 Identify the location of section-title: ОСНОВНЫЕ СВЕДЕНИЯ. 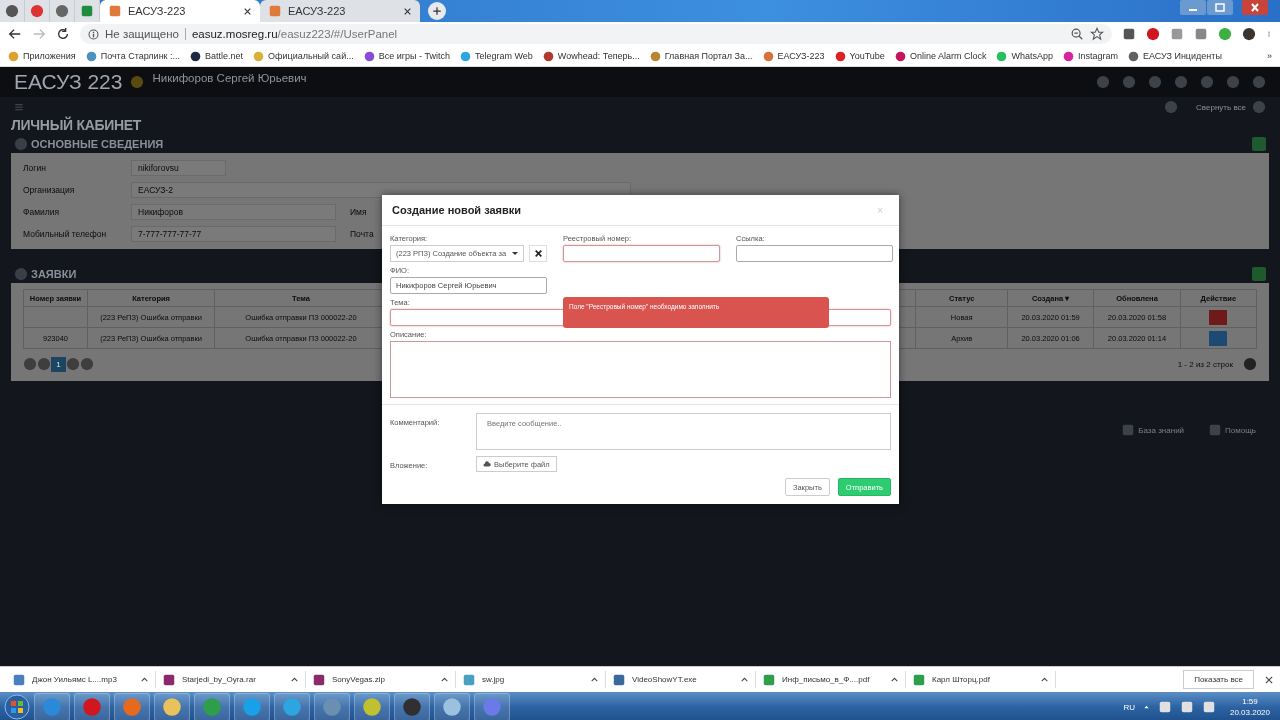
(97, 144).